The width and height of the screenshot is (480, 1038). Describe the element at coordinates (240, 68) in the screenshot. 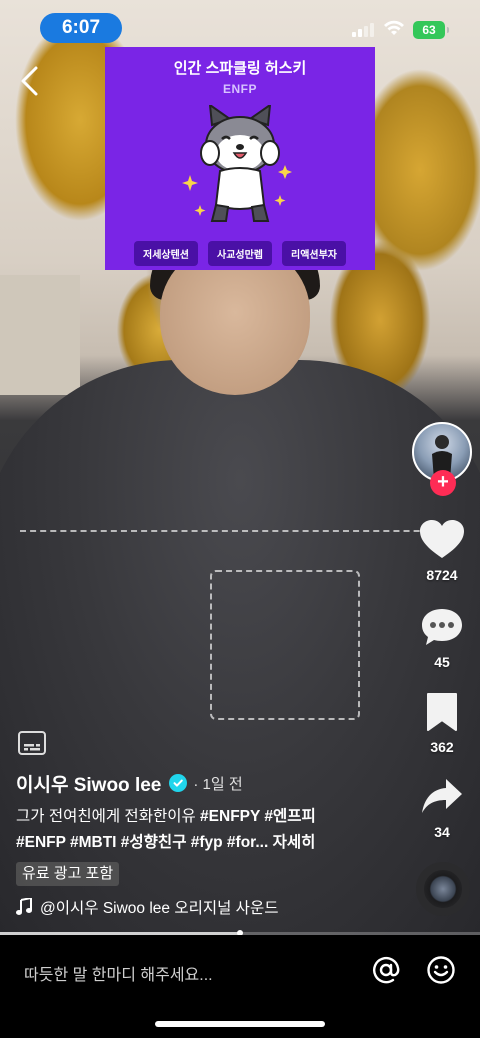

I see `mbti-card-title: 인간 스파클링 허스키` at that location.